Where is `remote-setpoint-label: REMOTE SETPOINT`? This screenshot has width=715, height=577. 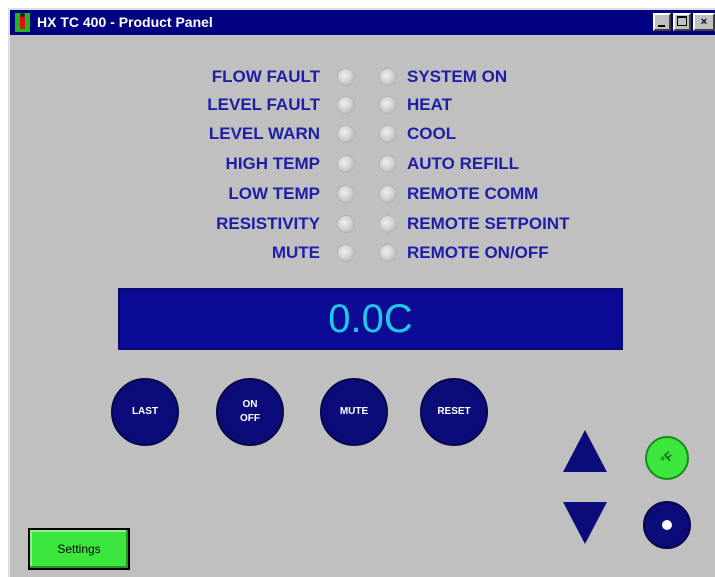 remote-setpoint-label: REMOTE SETPOINT is located at coordinates (488, 223).